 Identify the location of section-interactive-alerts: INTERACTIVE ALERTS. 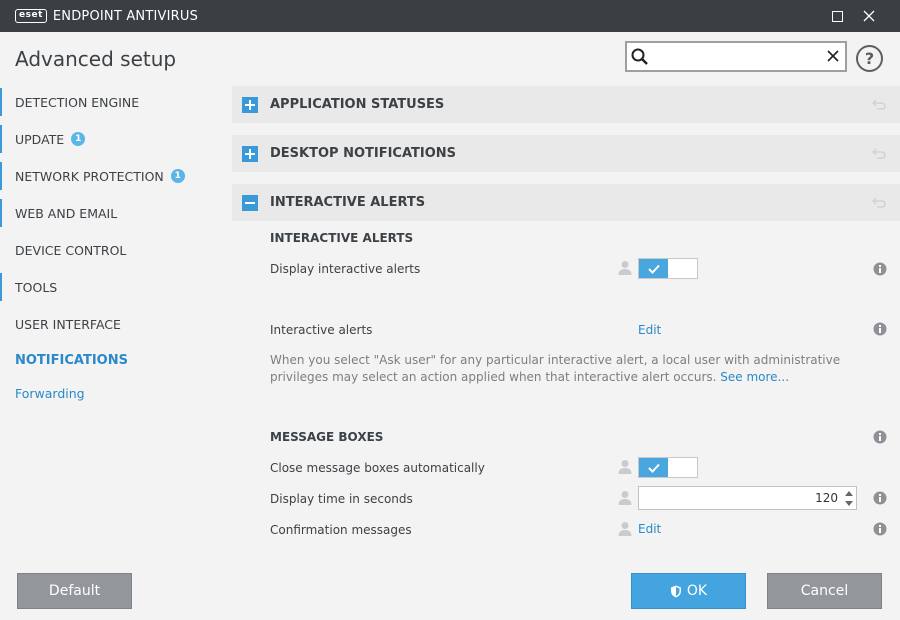
(566, 202).